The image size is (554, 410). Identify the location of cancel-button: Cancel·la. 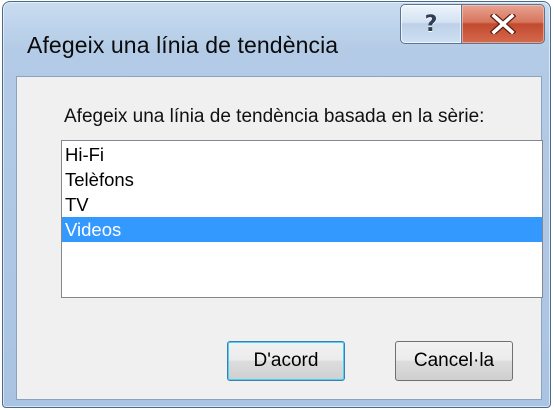
(454, 361).